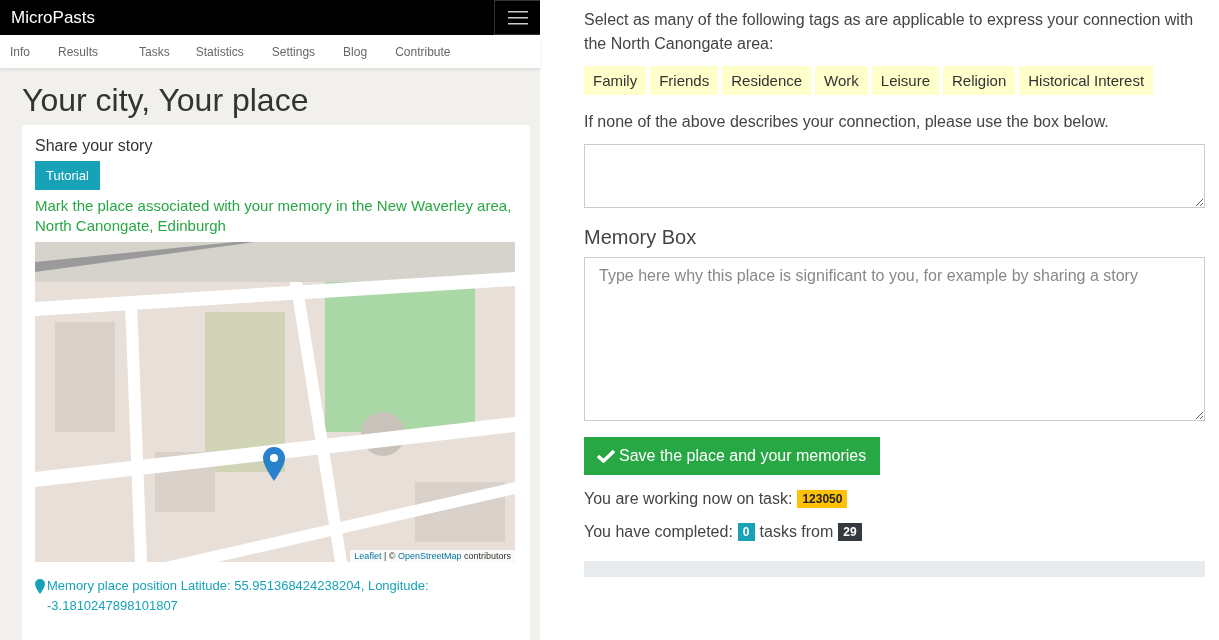 The width and height of the screenshot is (1219, 640). I want to click on instruction-text: Mark the place associated with your memory in the New Waverley area, North Canongate, Edinburgh, so click(274, 216).